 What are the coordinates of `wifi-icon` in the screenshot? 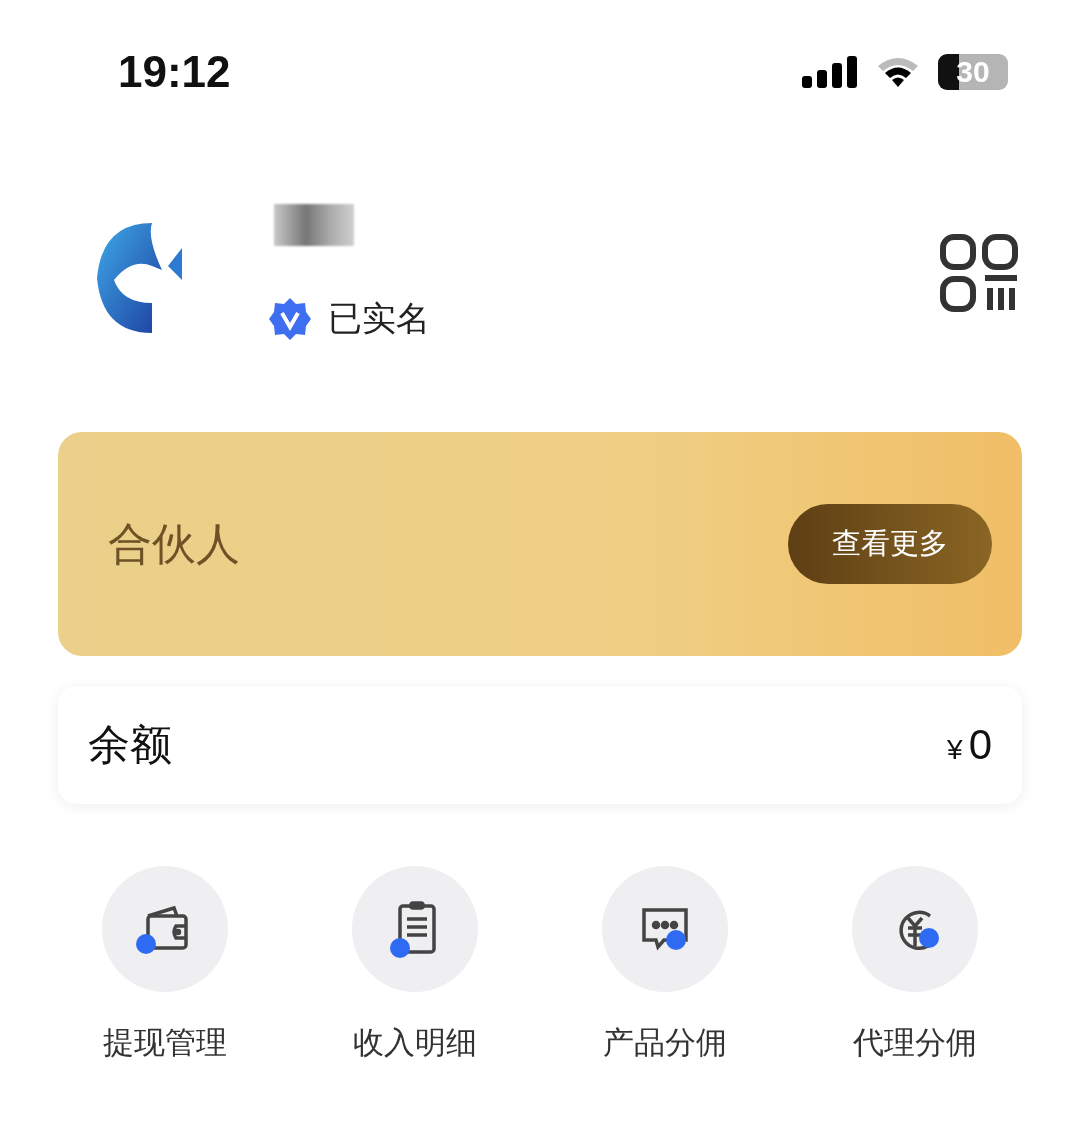 It's located at (898, 72).